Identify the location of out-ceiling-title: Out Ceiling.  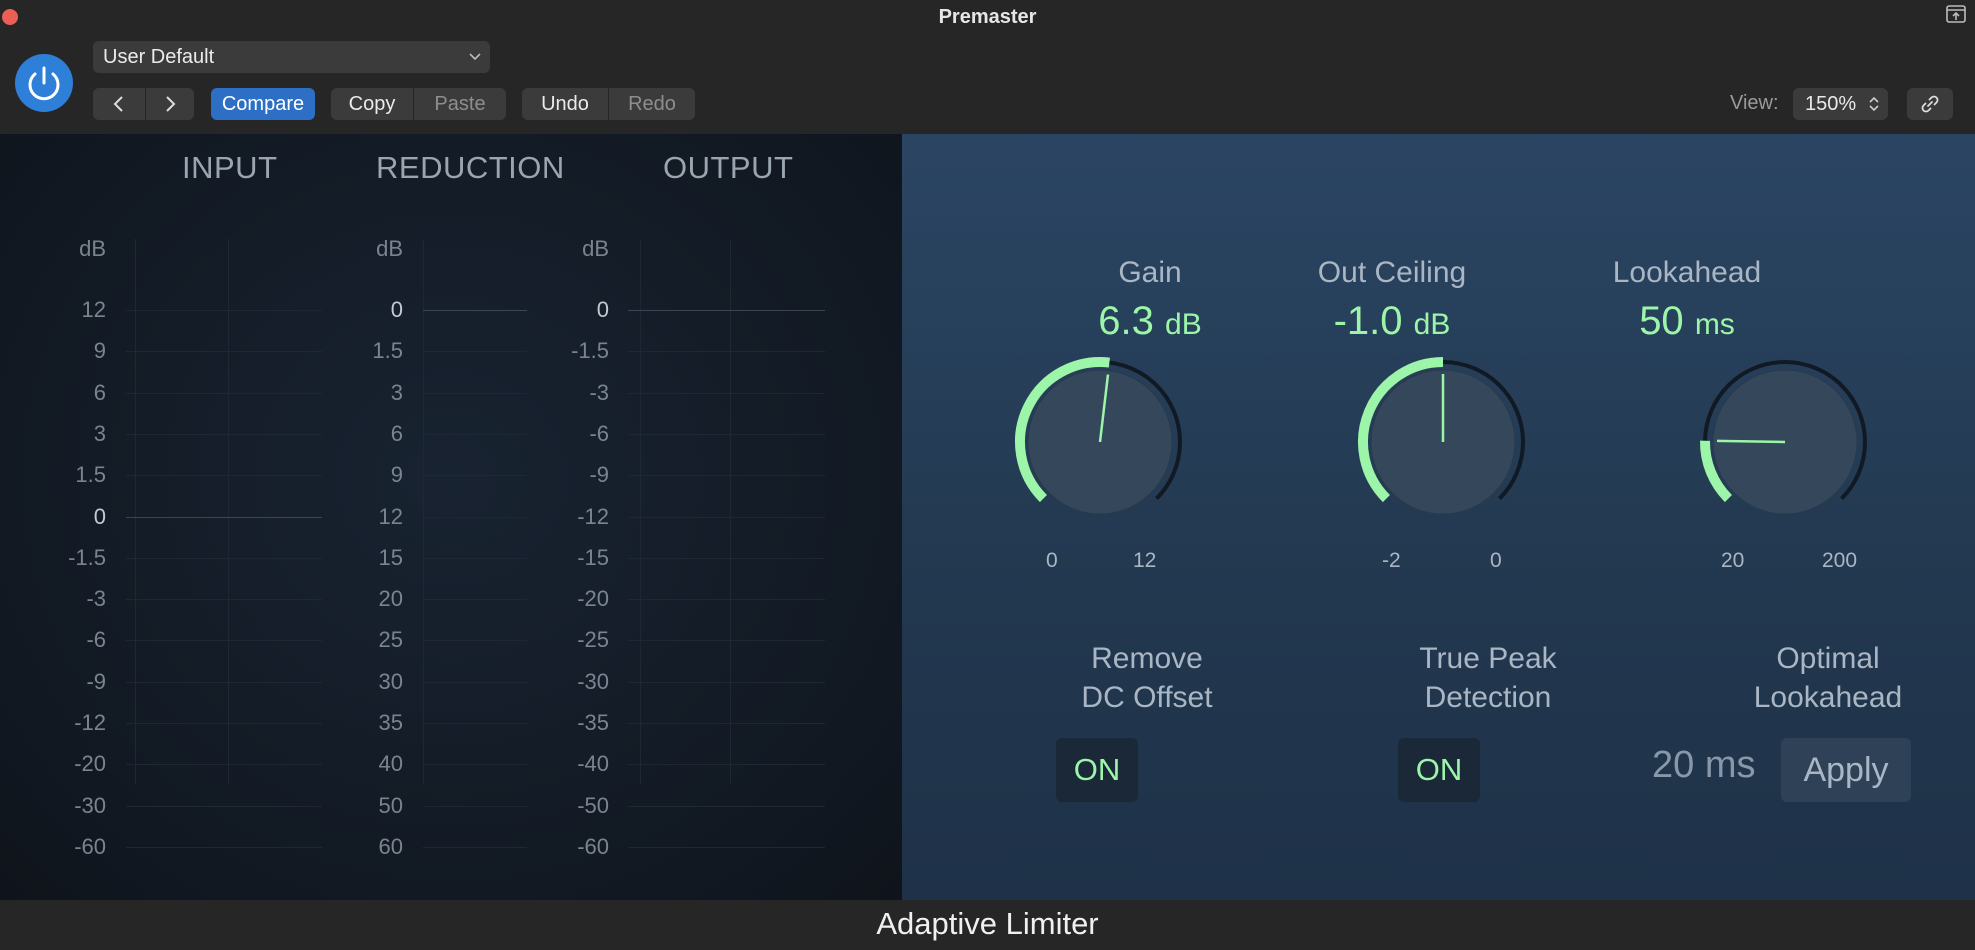
(1392, 272).